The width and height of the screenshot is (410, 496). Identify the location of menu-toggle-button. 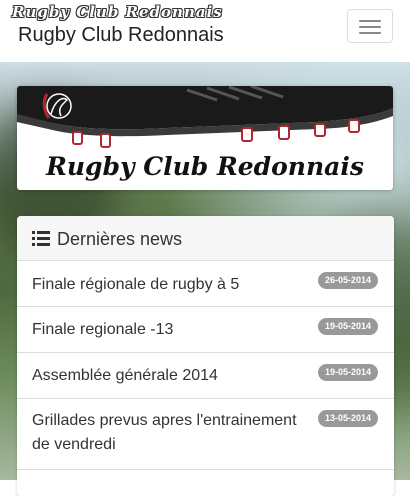
(370, 26).